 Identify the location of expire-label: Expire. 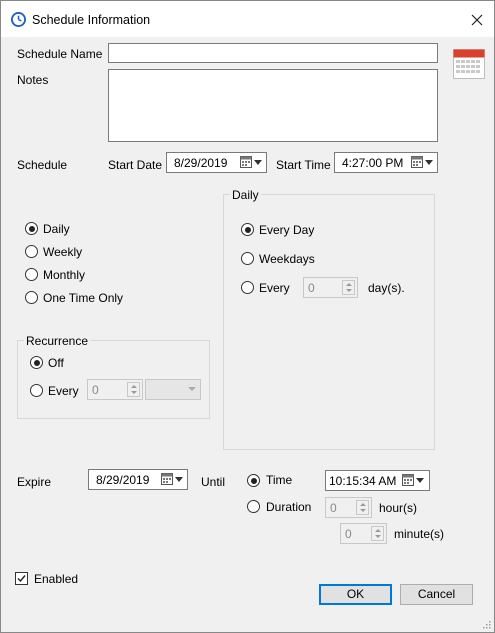
(34, 482).